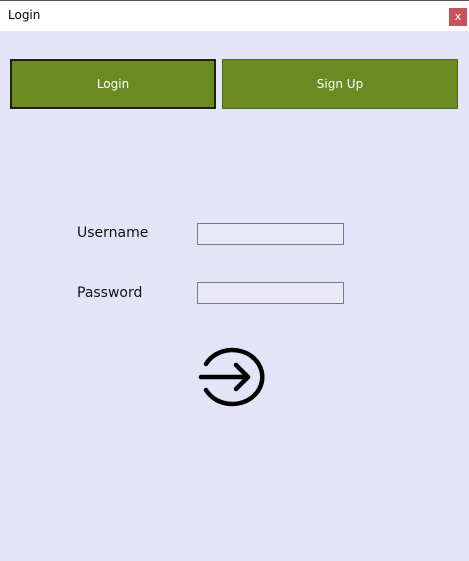  I want to click on login-arrow-icon, so click(234, 377).